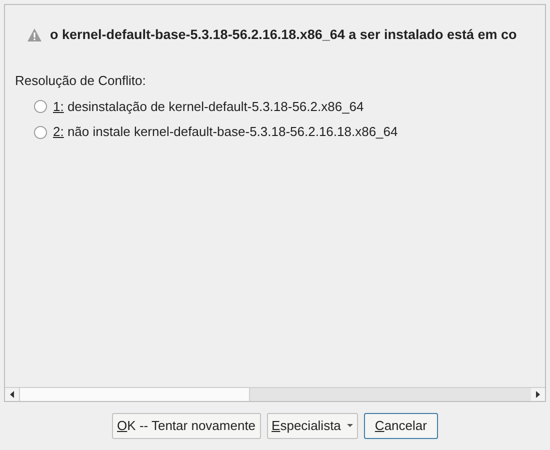 The height and width of the screenshot is (450, 550). What do you see at coordinates (283, 35) in the screenshot?
I see `conflict-message: o kernel-default-base-5.3.18-56.2.16.18.x86_64 a ser instalado está em co` at bounding box center [283, 35].